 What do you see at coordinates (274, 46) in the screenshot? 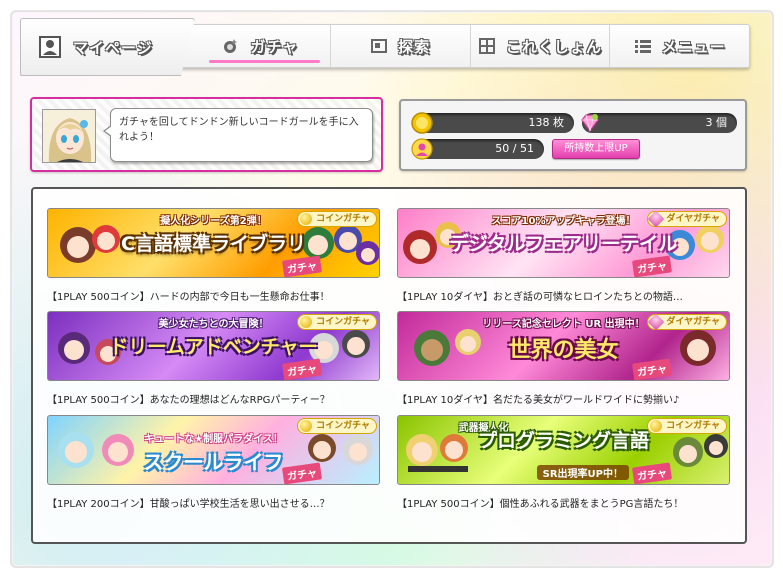
I see `tab-gacha-label: ガチャ` at bounding box center [274, 46].